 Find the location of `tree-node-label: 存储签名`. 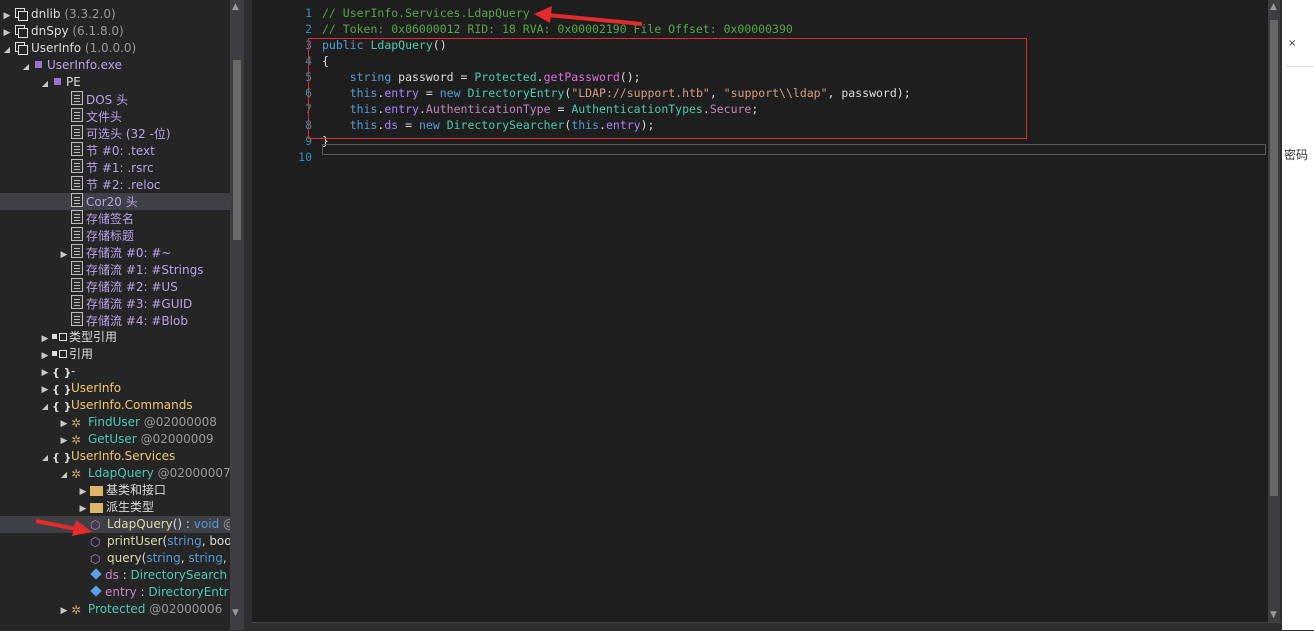

tree-node-label: 存储签名 is located at coordinates (110, 219).